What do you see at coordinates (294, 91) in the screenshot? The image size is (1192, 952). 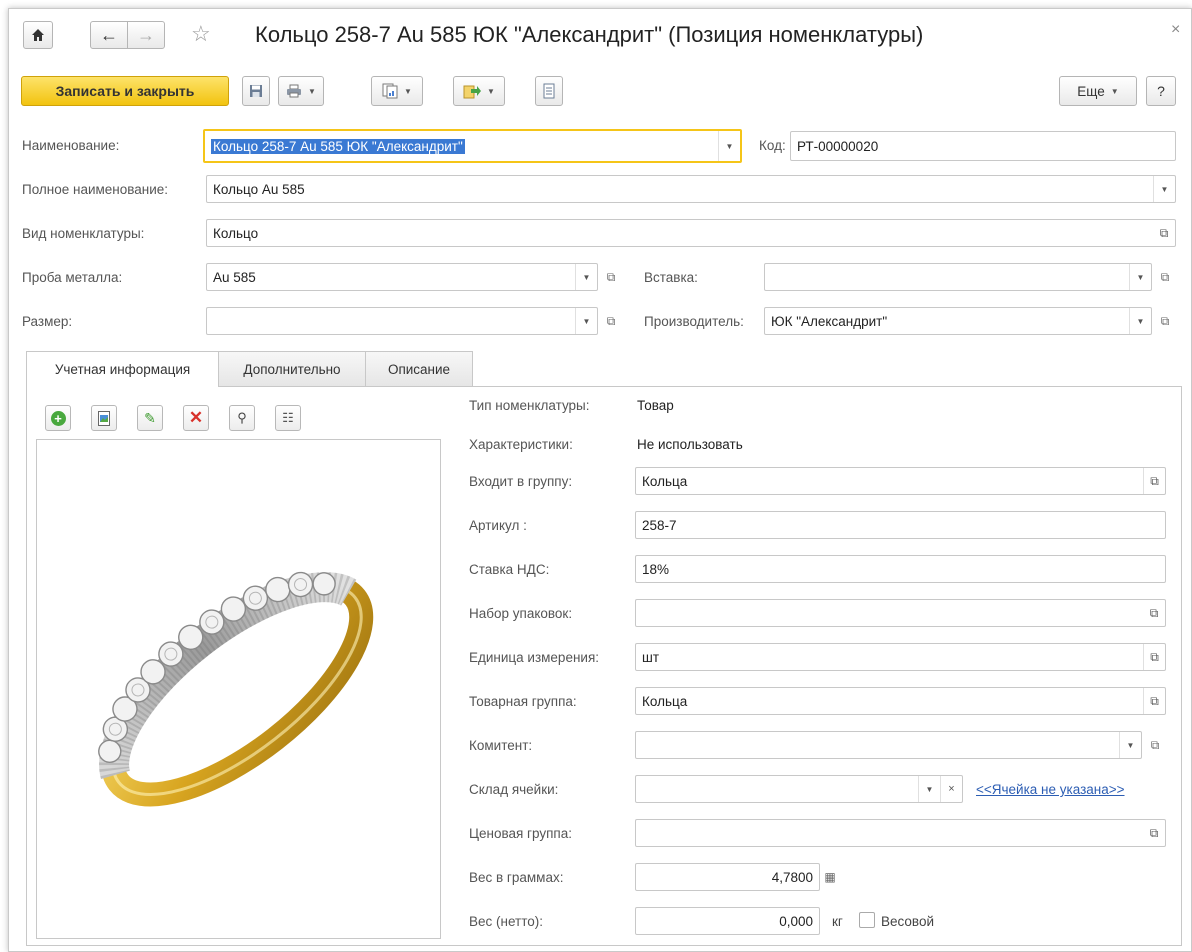 I see `printer-icon` at bounding box center [294, 91].